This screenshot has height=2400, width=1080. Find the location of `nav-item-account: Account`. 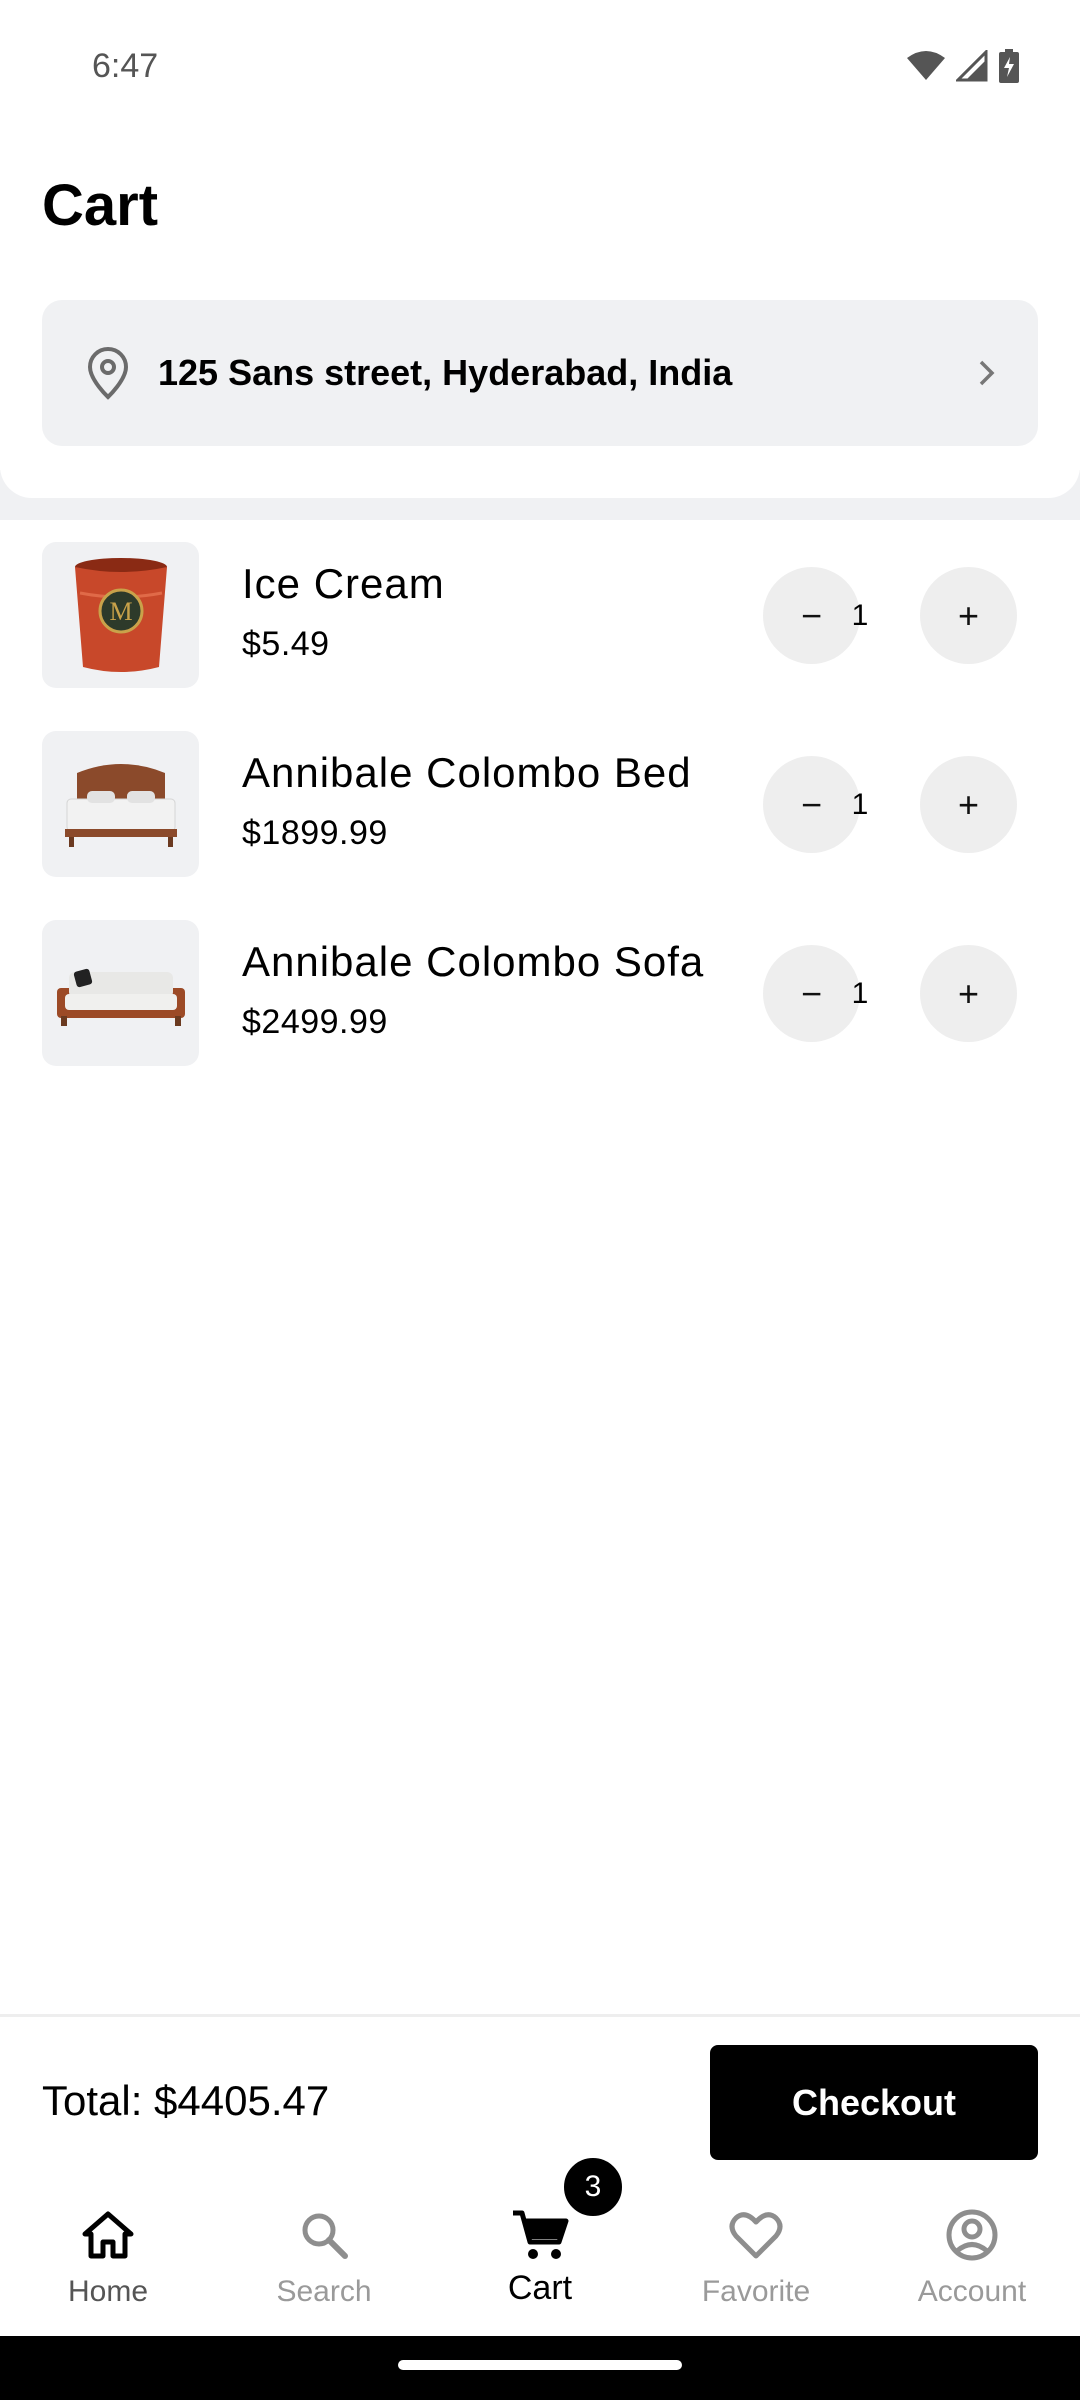

nav-item-account: Account is located at coordinates (972, 2260).